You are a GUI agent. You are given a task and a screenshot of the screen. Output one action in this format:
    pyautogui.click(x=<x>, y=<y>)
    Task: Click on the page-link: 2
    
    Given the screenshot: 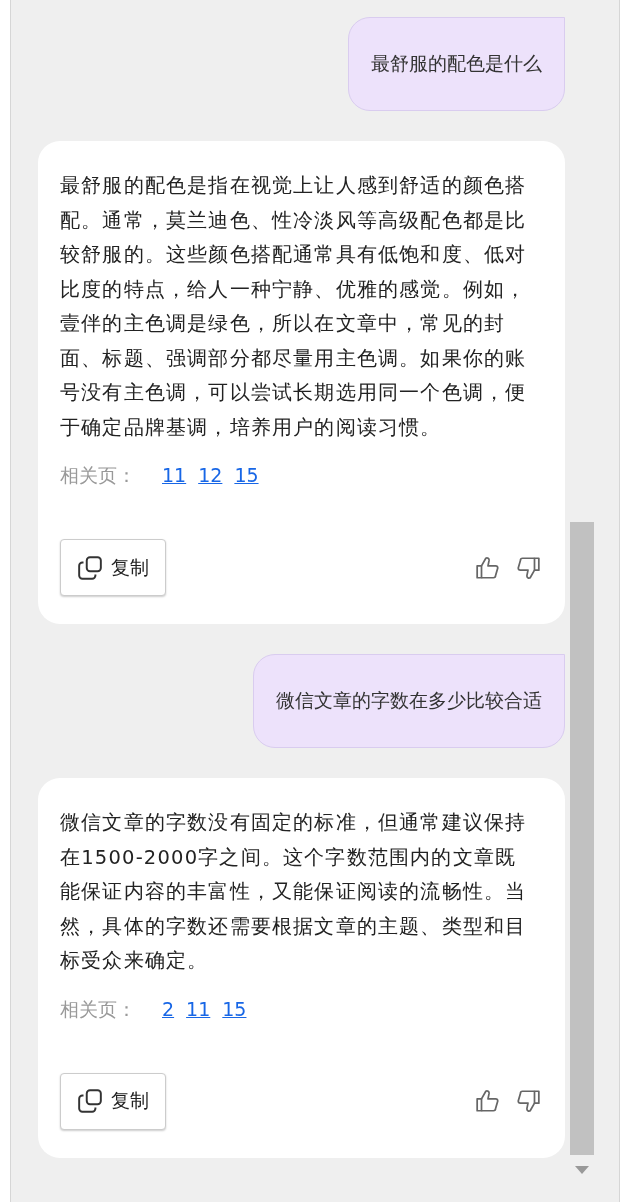 What is the action you would take?
    pyautogui.click(x=168, y=1008)
    